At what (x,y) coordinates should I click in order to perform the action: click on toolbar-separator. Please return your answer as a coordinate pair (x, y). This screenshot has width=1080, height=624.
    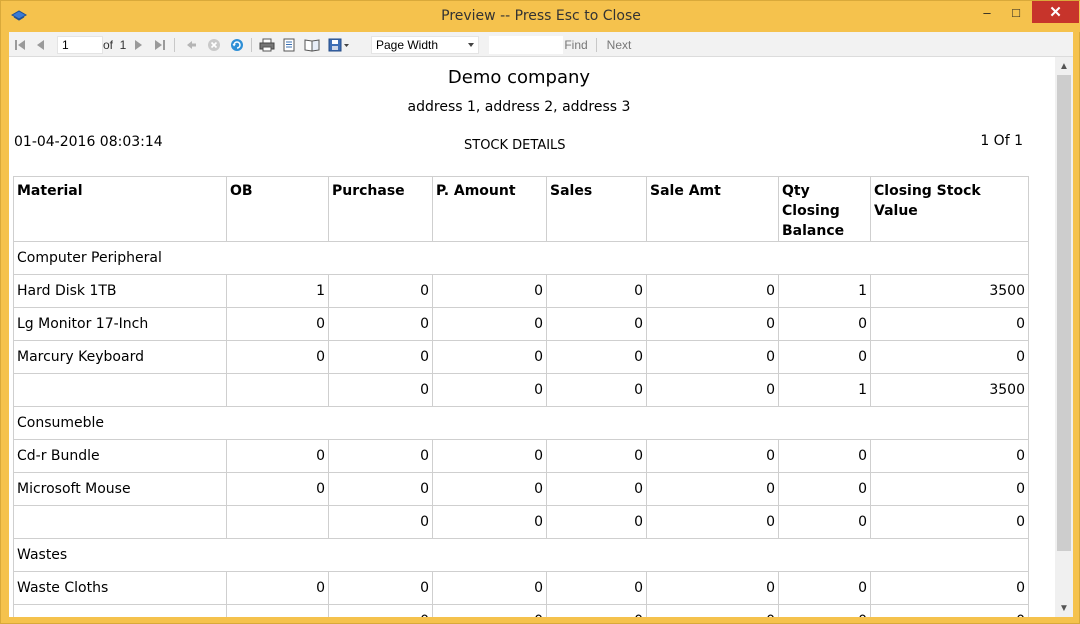
    Looking at the image, I should click on (596, 45).